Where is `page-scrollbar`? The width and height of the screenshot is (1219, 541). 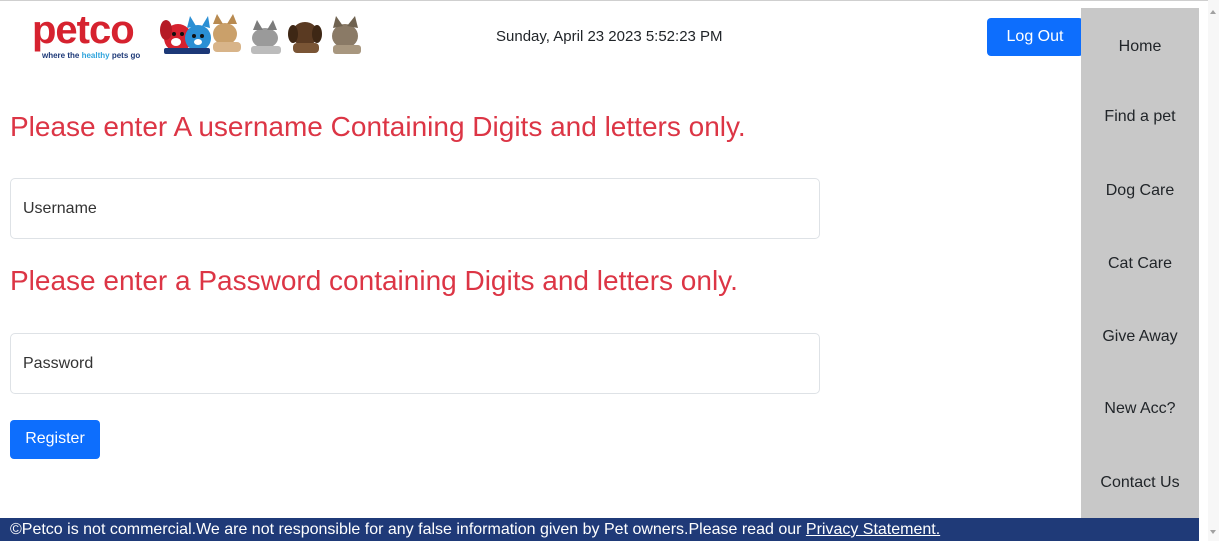
page-scrollbar is located at coordinates (1213, 270).